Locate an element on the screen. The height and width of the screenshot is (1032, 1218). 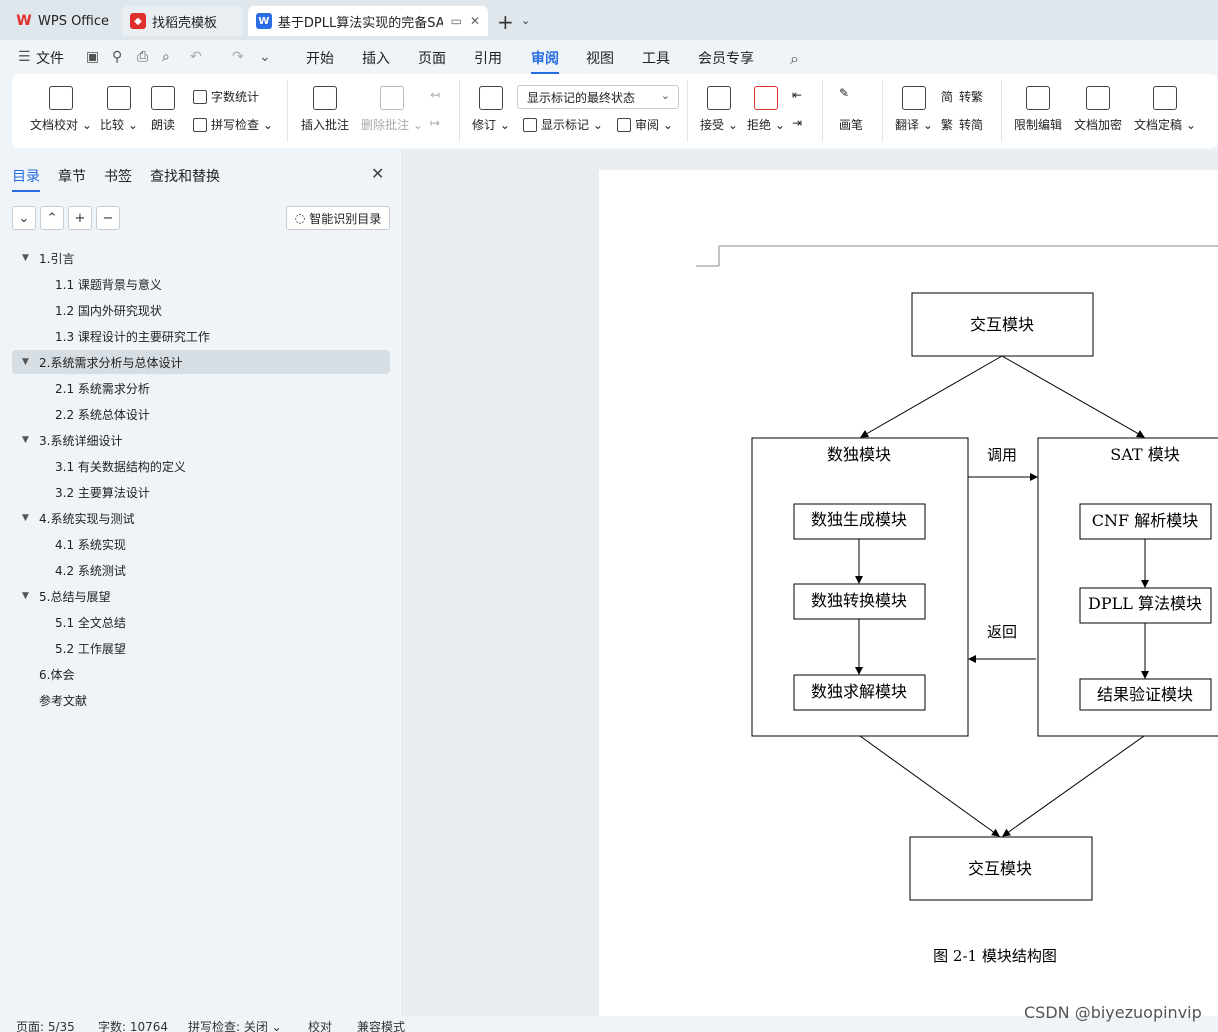
accept-icon is located at coordinates (718, 98).